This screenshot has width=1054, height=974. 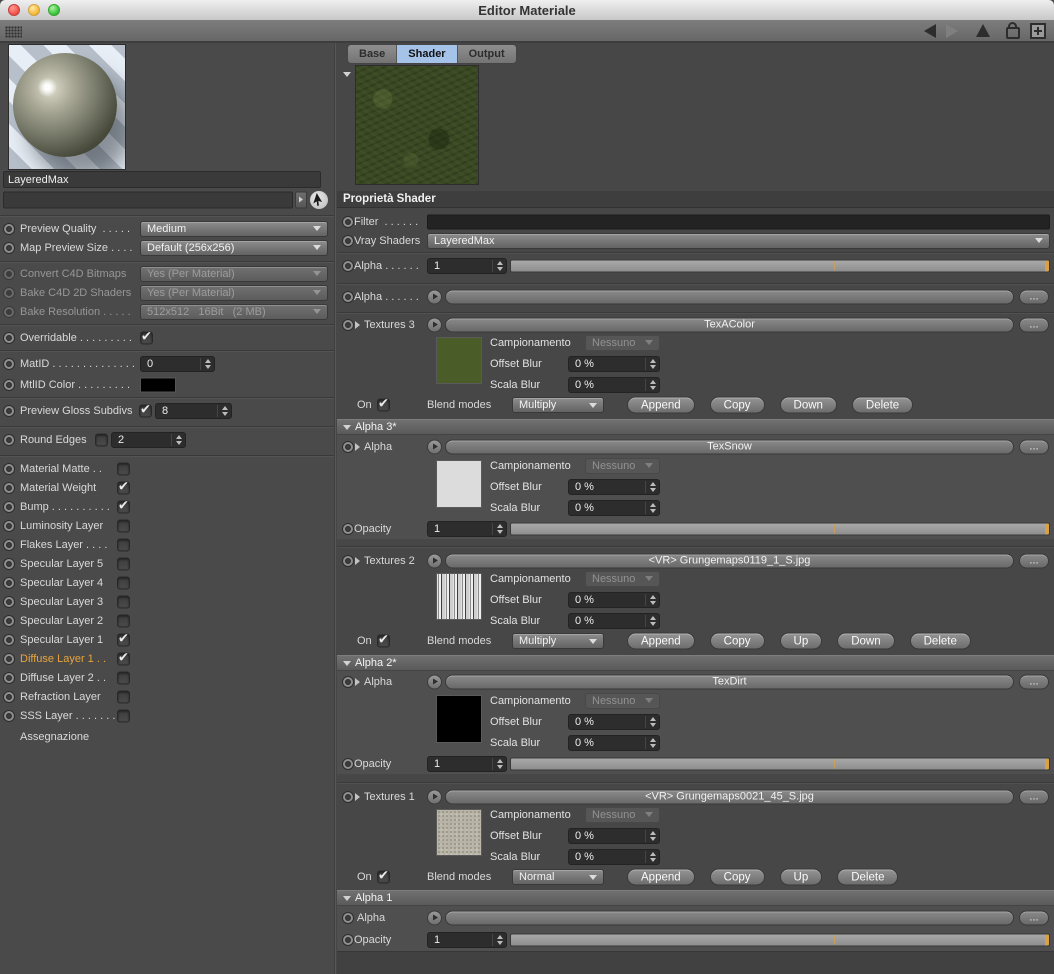 I want to click on delete-button: Delete, so click(x=882, y=405).